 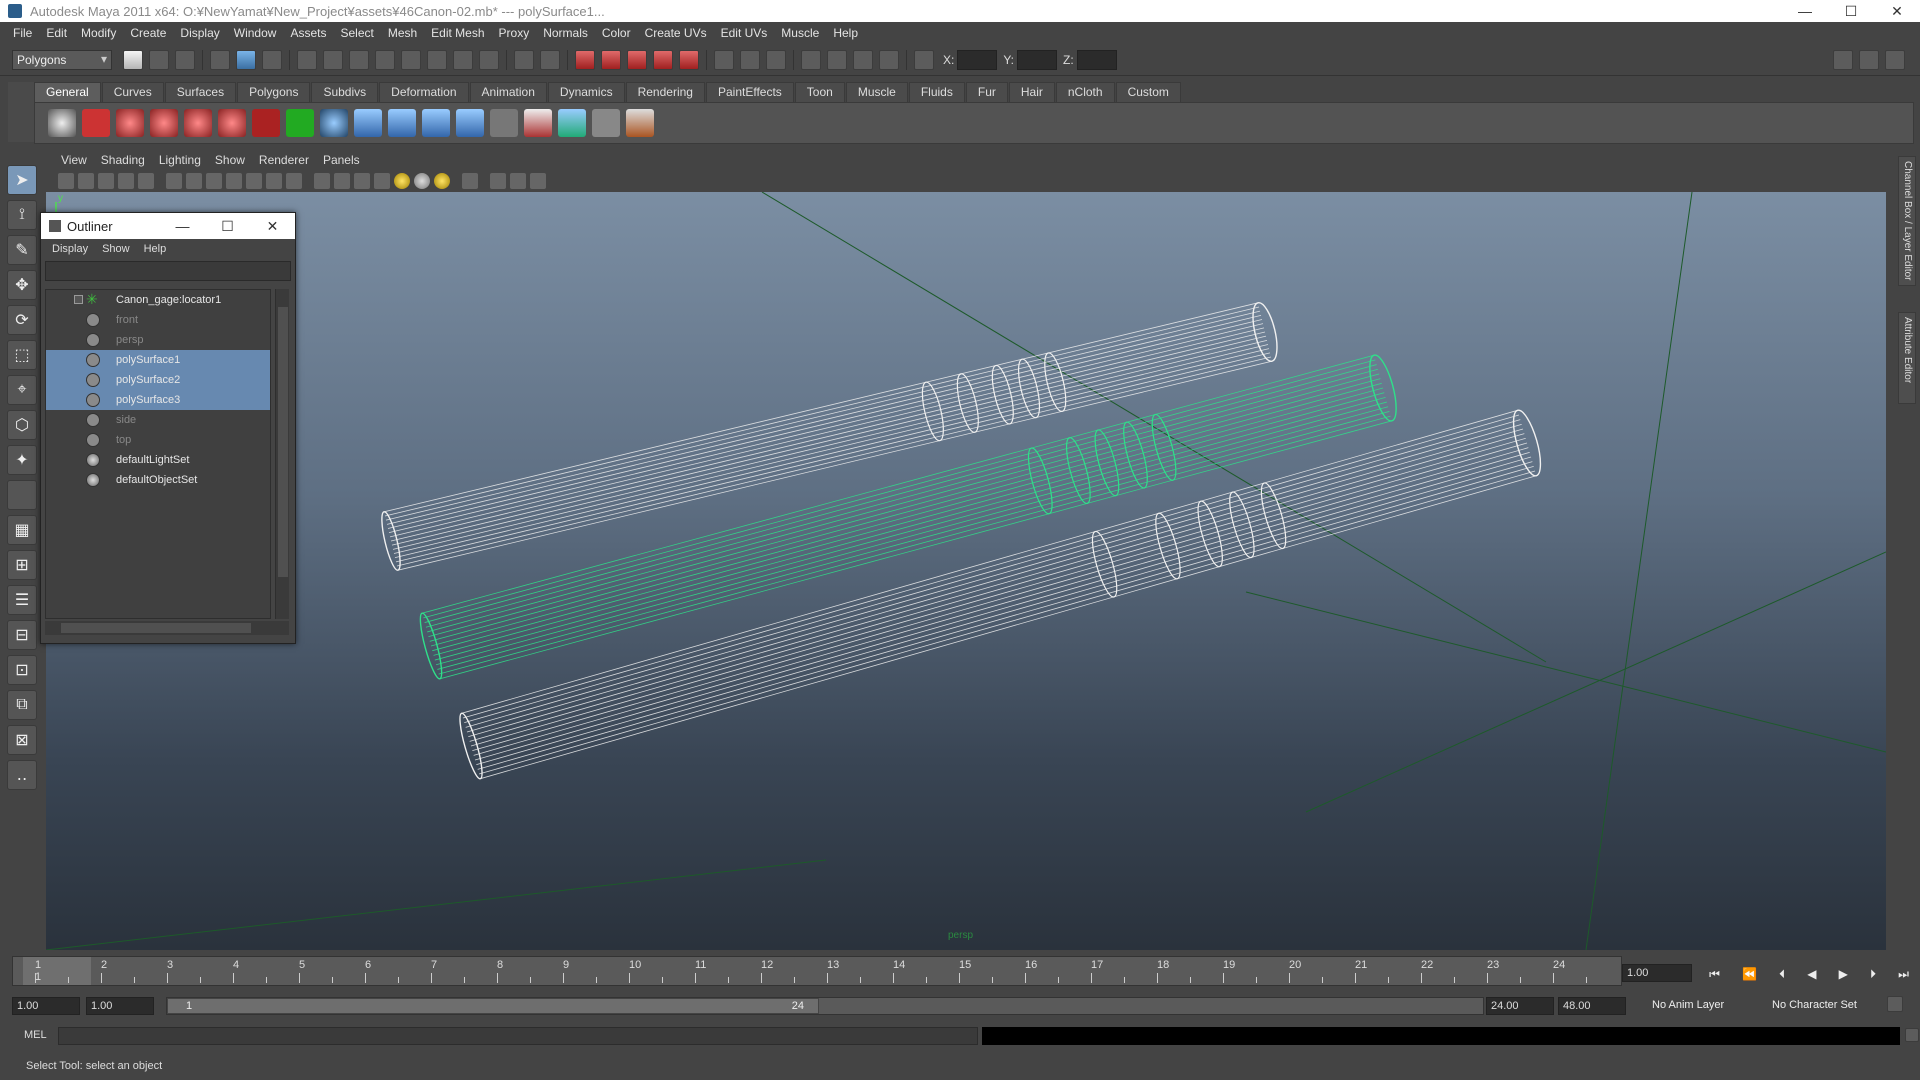 What do you see at coordinates (1851, 11) in the screenshot?
I see `maximize-button: ☐` at bounding box center [1851, 11].